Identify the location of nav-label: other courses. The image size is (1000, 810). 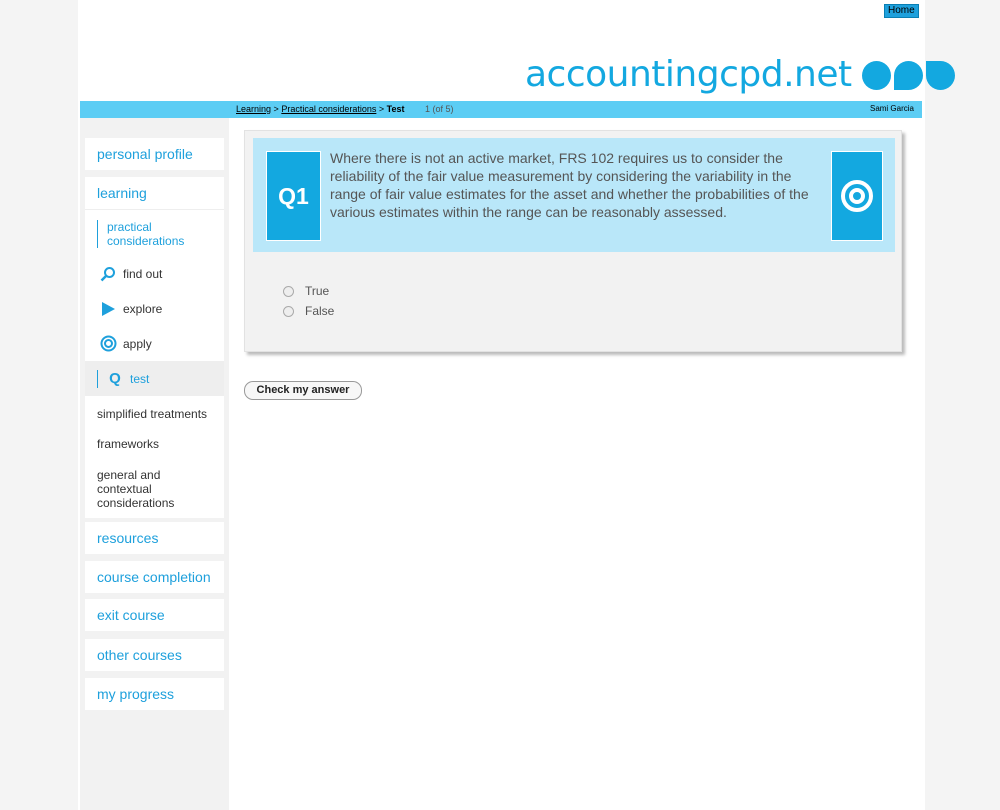
(139, 655).